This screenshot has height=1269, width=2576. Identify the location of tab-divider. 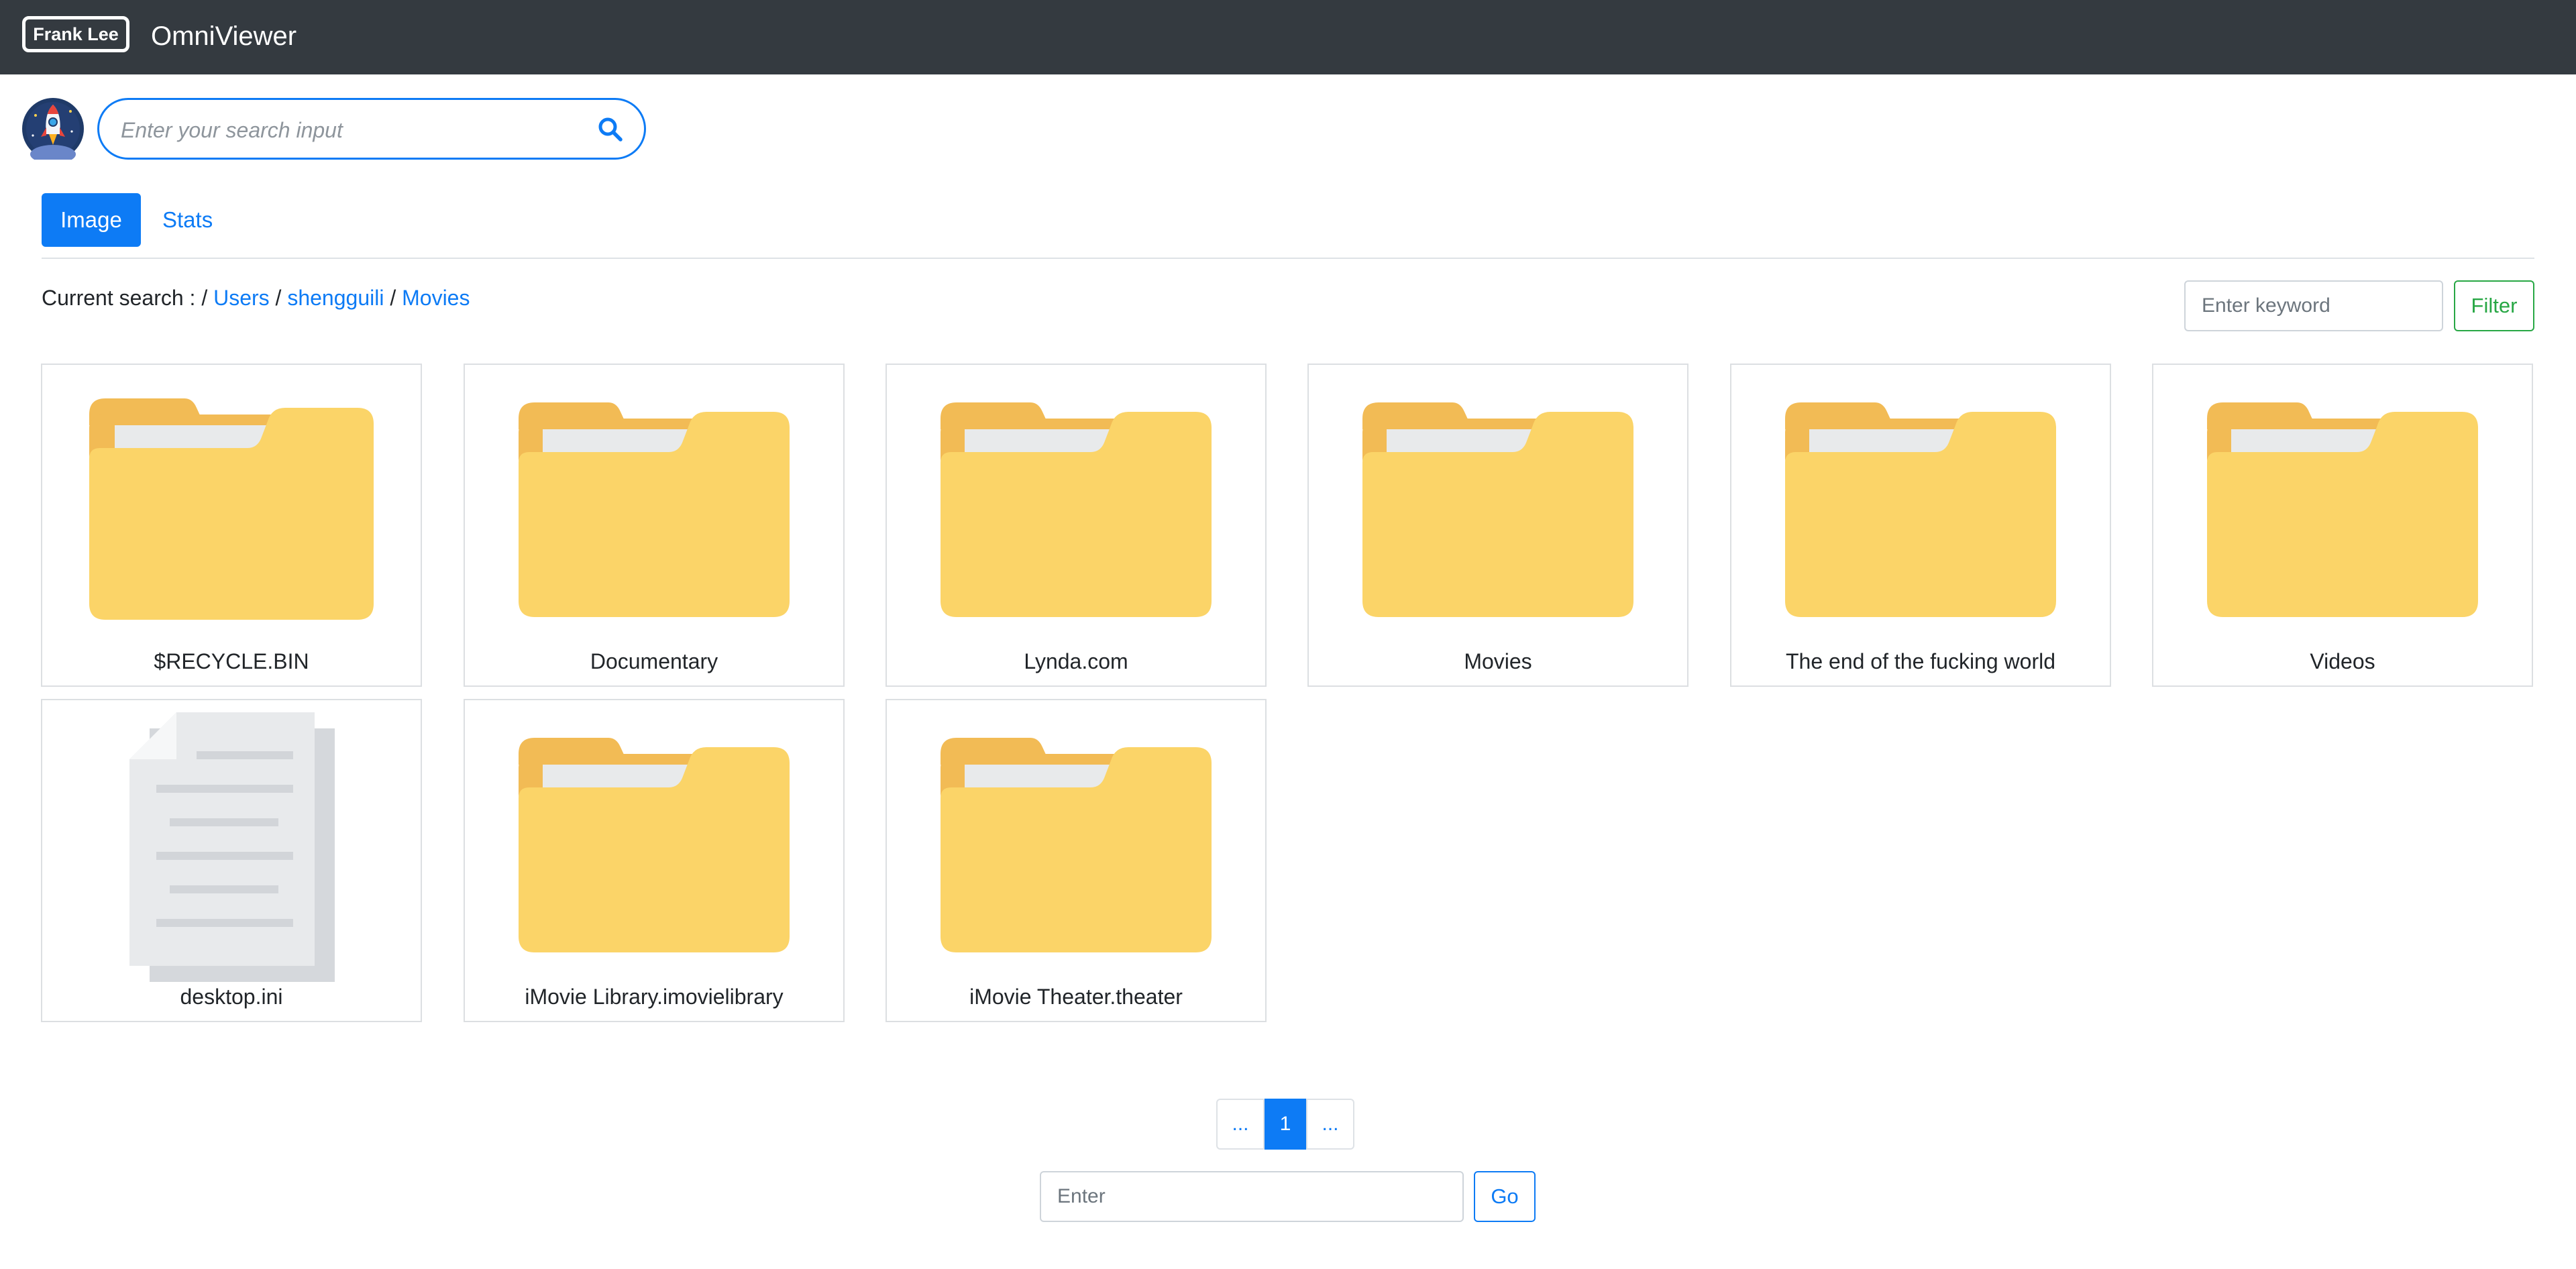
(1288, 258).